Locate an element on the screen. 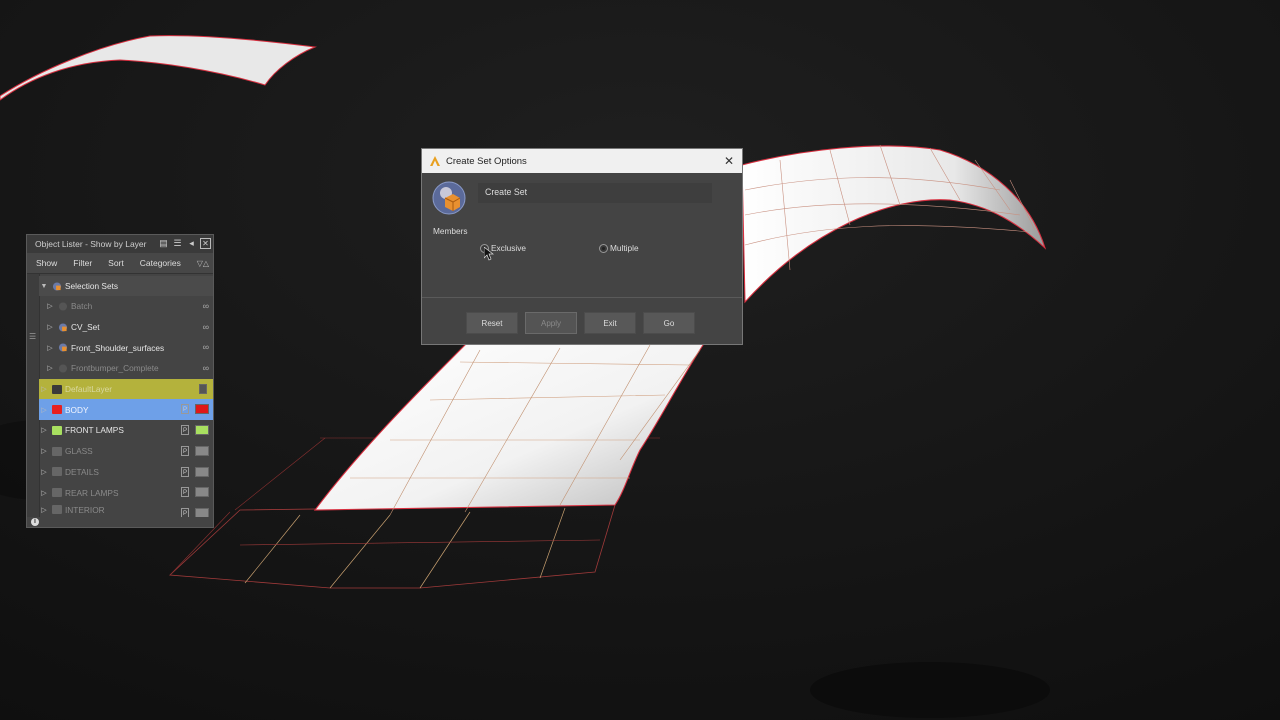  resize-grip-icon: ☰ is located at coordinates (32, 336).